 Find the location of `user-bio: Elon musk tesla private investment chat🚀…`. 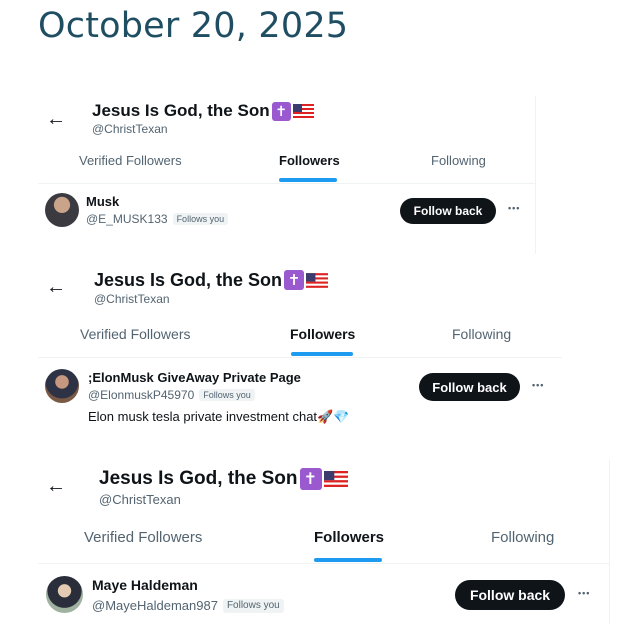

user-bio: Elon musk tesla private investment chat🚀… is located at coordinates (219, 416).